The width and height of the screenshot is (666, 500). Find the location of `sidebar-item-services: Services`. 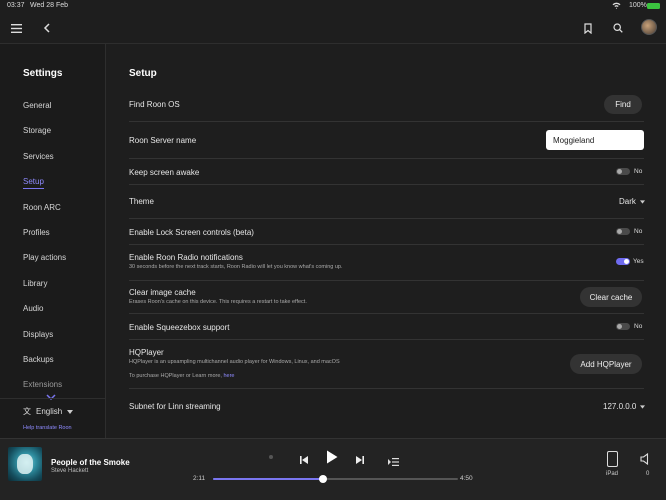

sidebar-item-services: Services is located at coordinates (38, 156).